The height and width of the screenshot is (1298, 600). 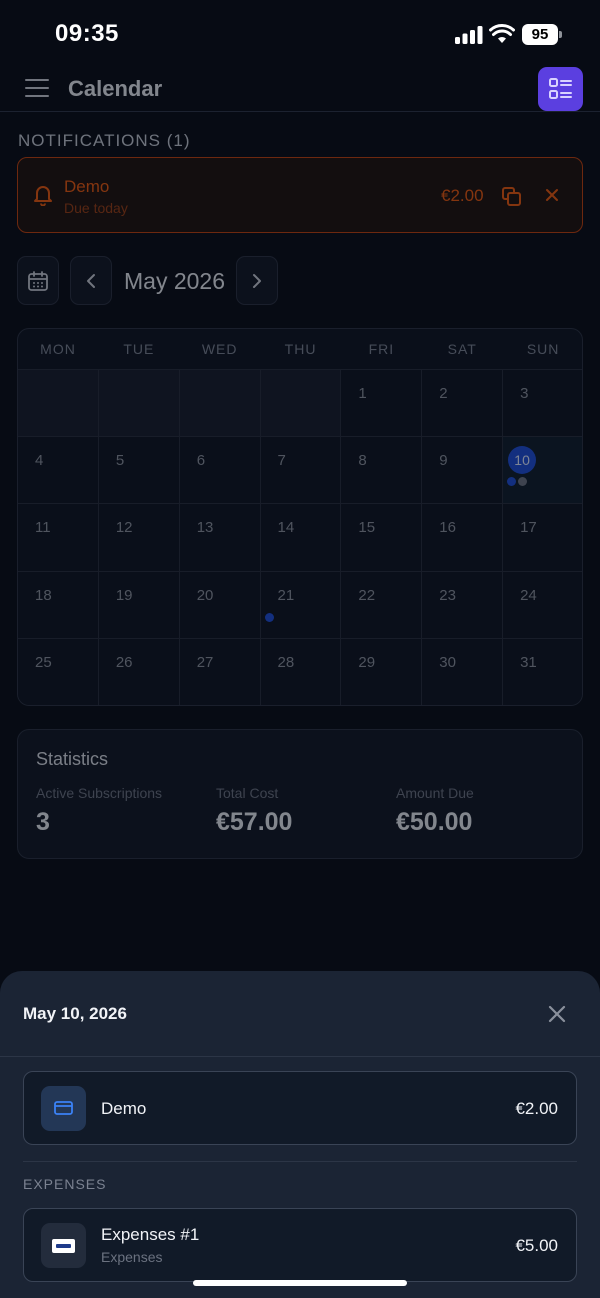 I want to click on day-number: 23, so click(x=447, y=595).